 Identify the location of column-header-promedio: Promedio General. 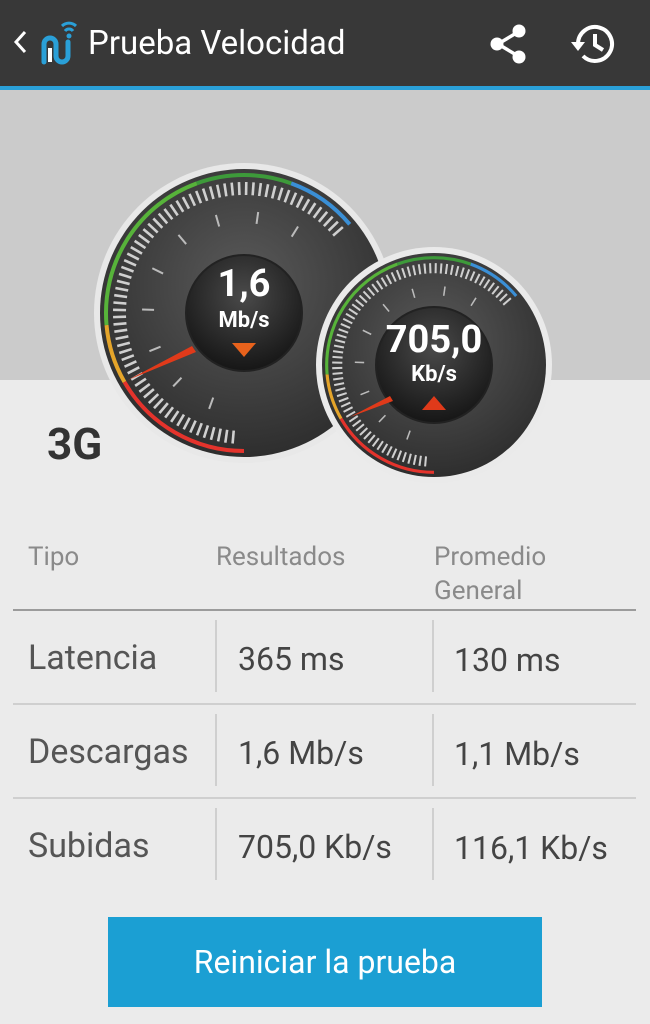
(490, 574).